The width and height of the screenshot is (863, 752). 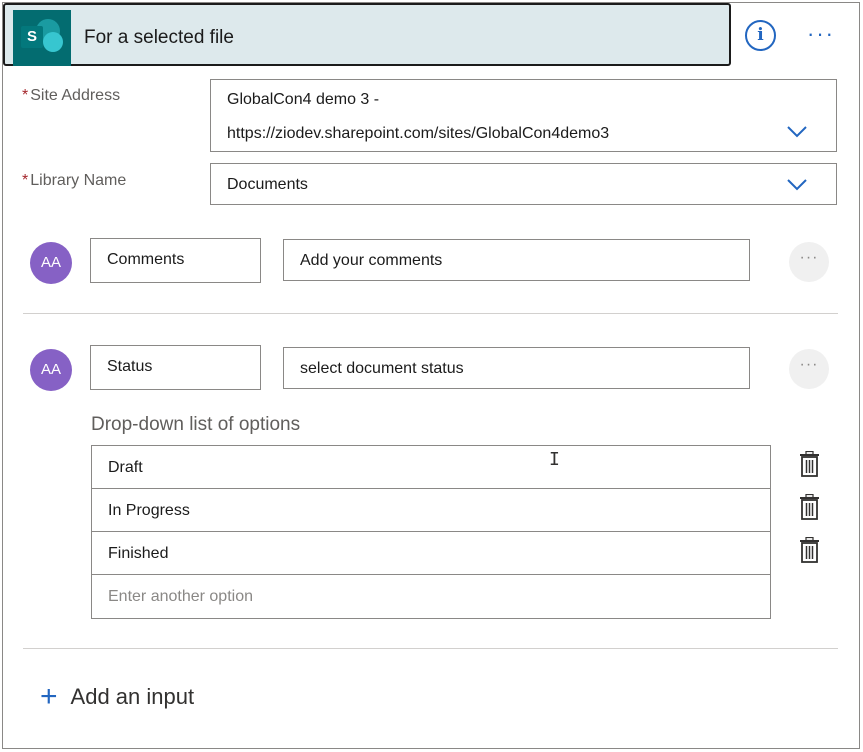 I want to click on dropdown-options-label: Drop-down list of options, so click(x=196, y=424).